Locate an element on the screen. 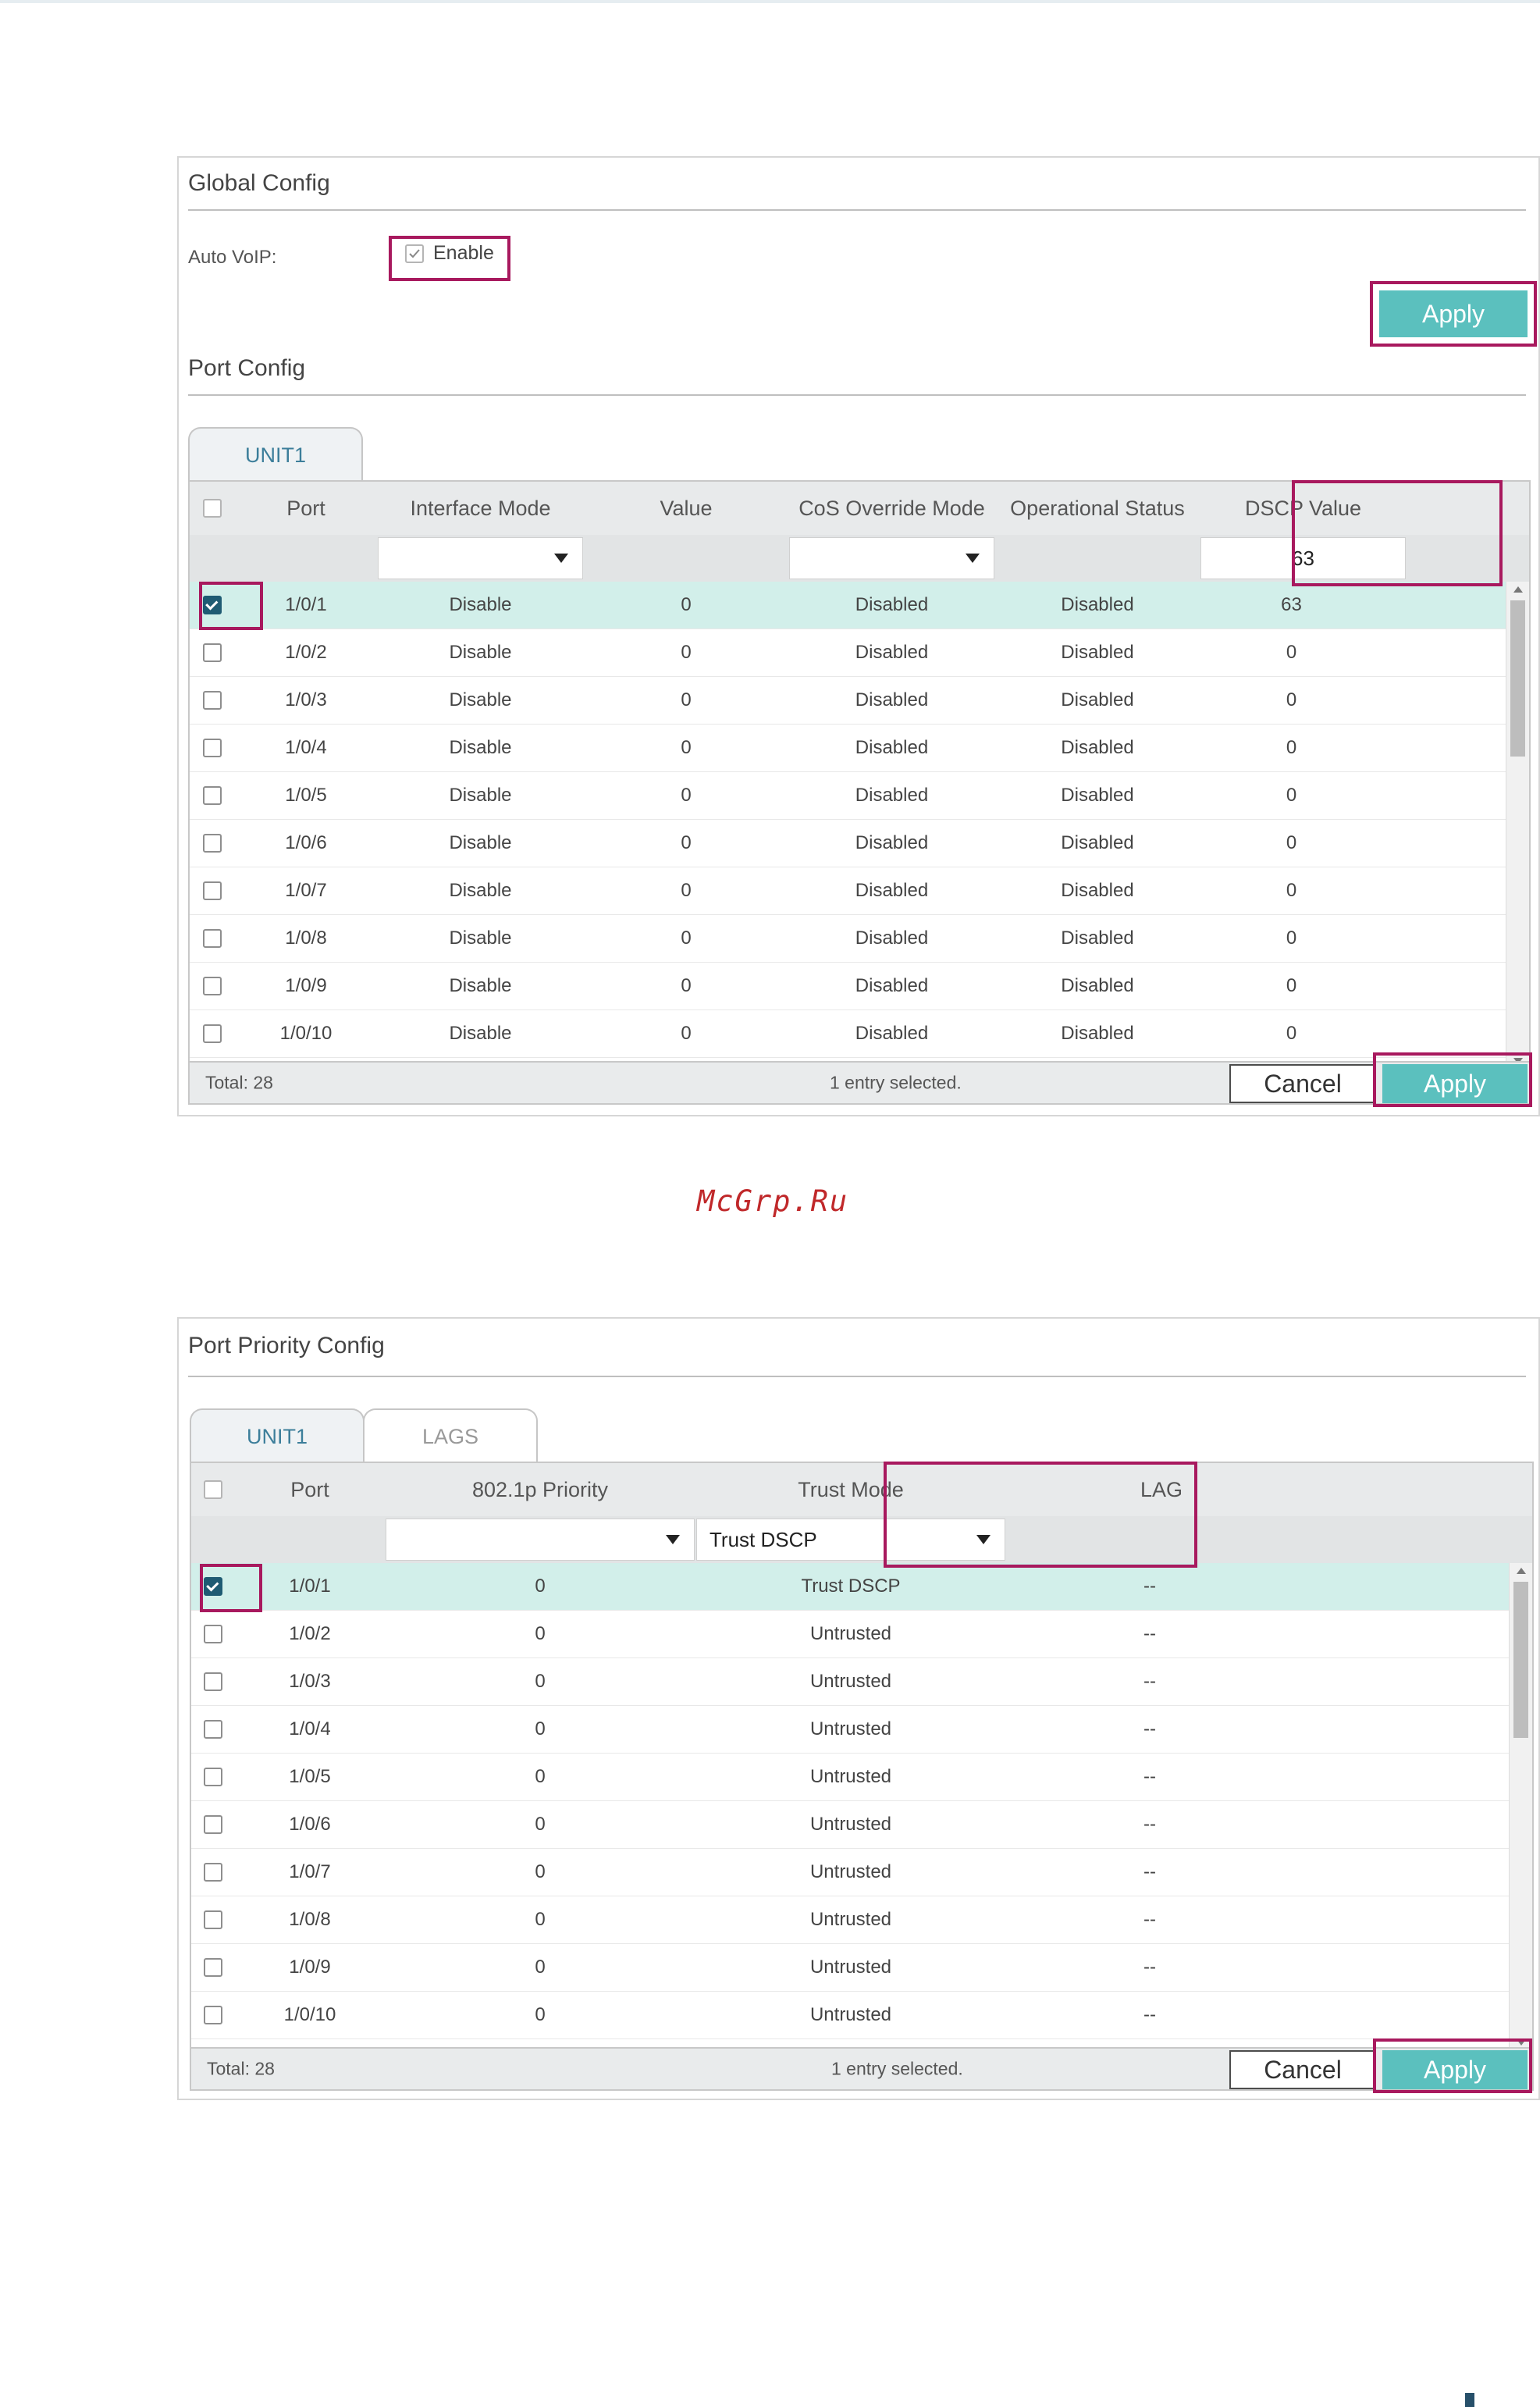 This screenshot has height=2407, width=1540. trust-mode-cell: Untrusted is located at coordinates (850, 1871).